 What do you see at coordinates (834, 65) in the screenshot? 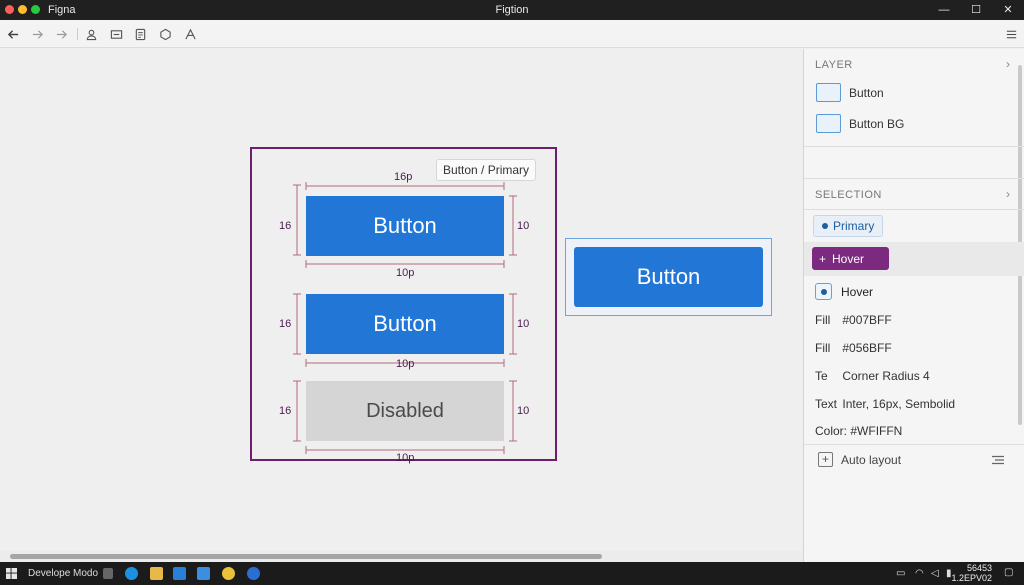
I see `layer-header: LAYER` at bounding box center [834, 65].